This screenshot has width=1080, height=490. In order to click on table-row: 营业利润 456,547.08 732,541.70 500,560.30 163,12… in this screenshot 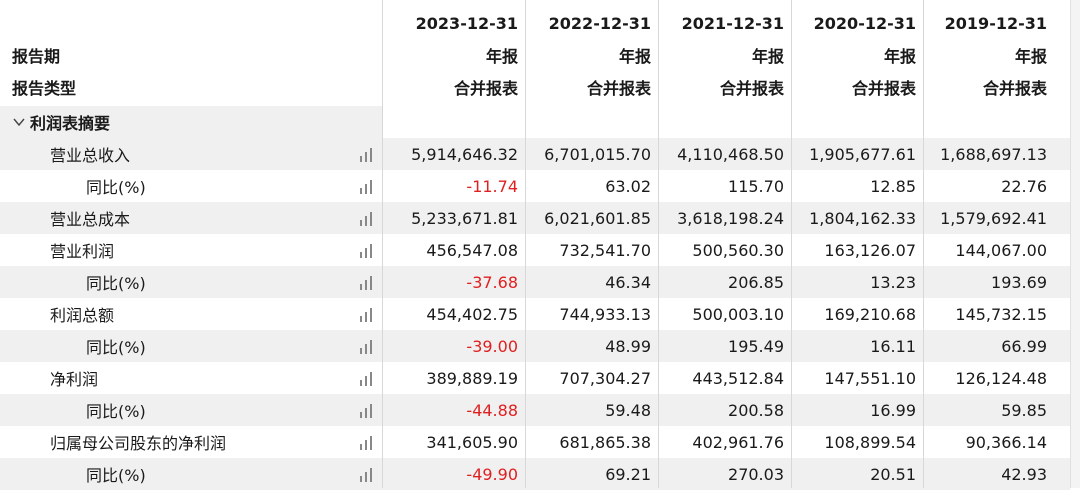, I will do `click(535, 250)`.